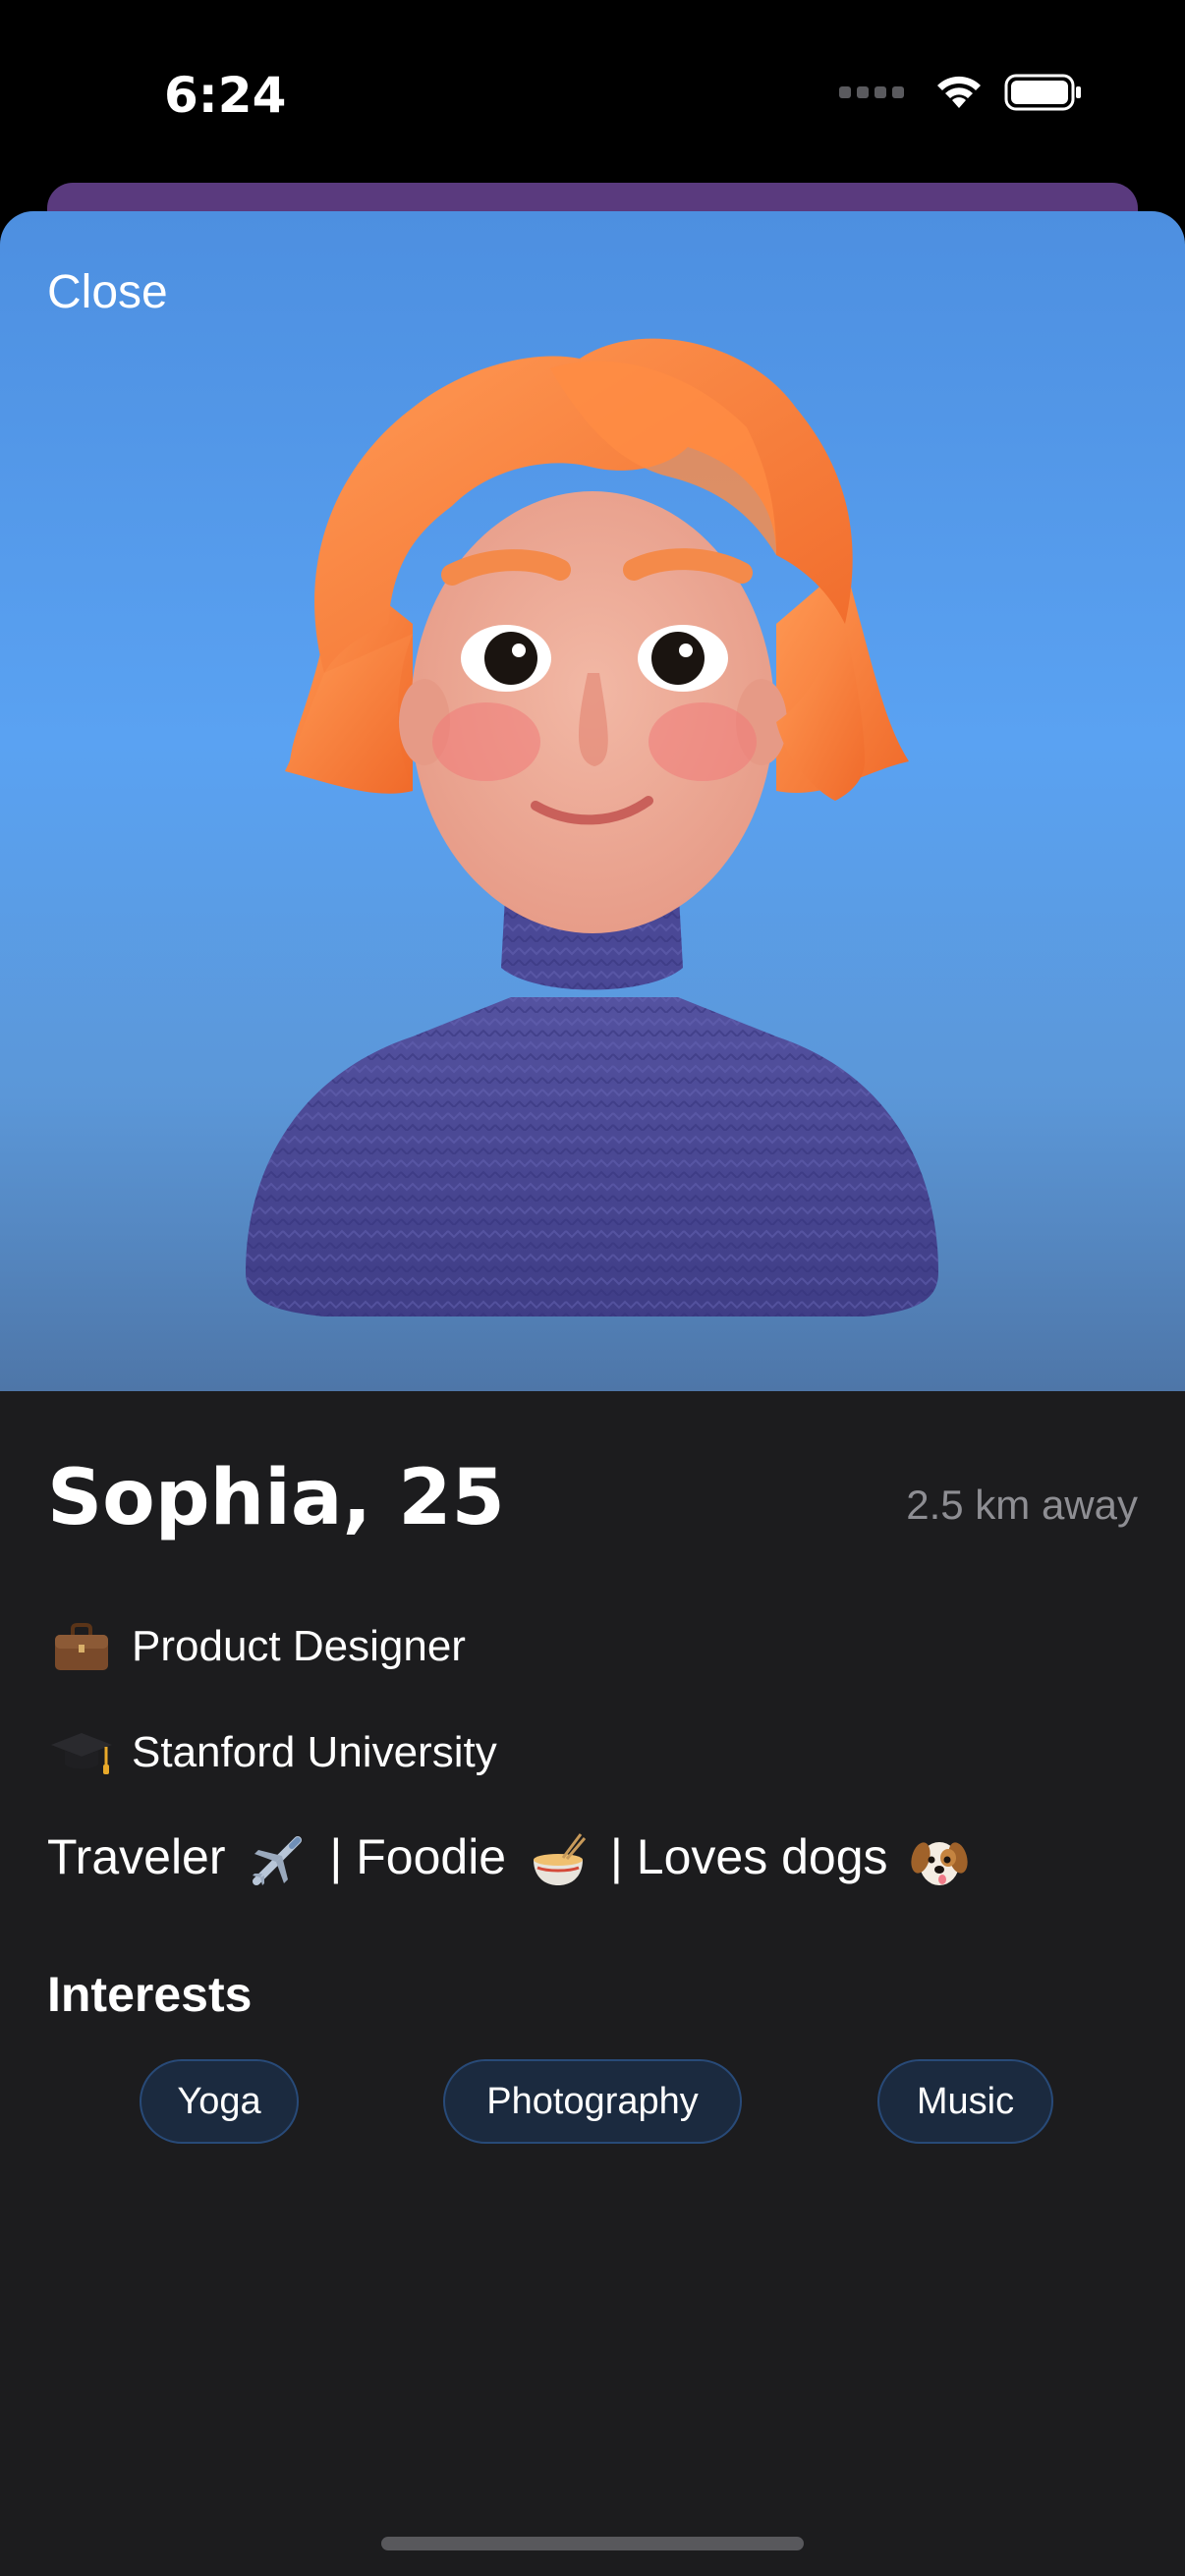  Describe the element at coordinates (592, 2101) in the screenshot. I see `interest-chip-photography: Photography` at that location.